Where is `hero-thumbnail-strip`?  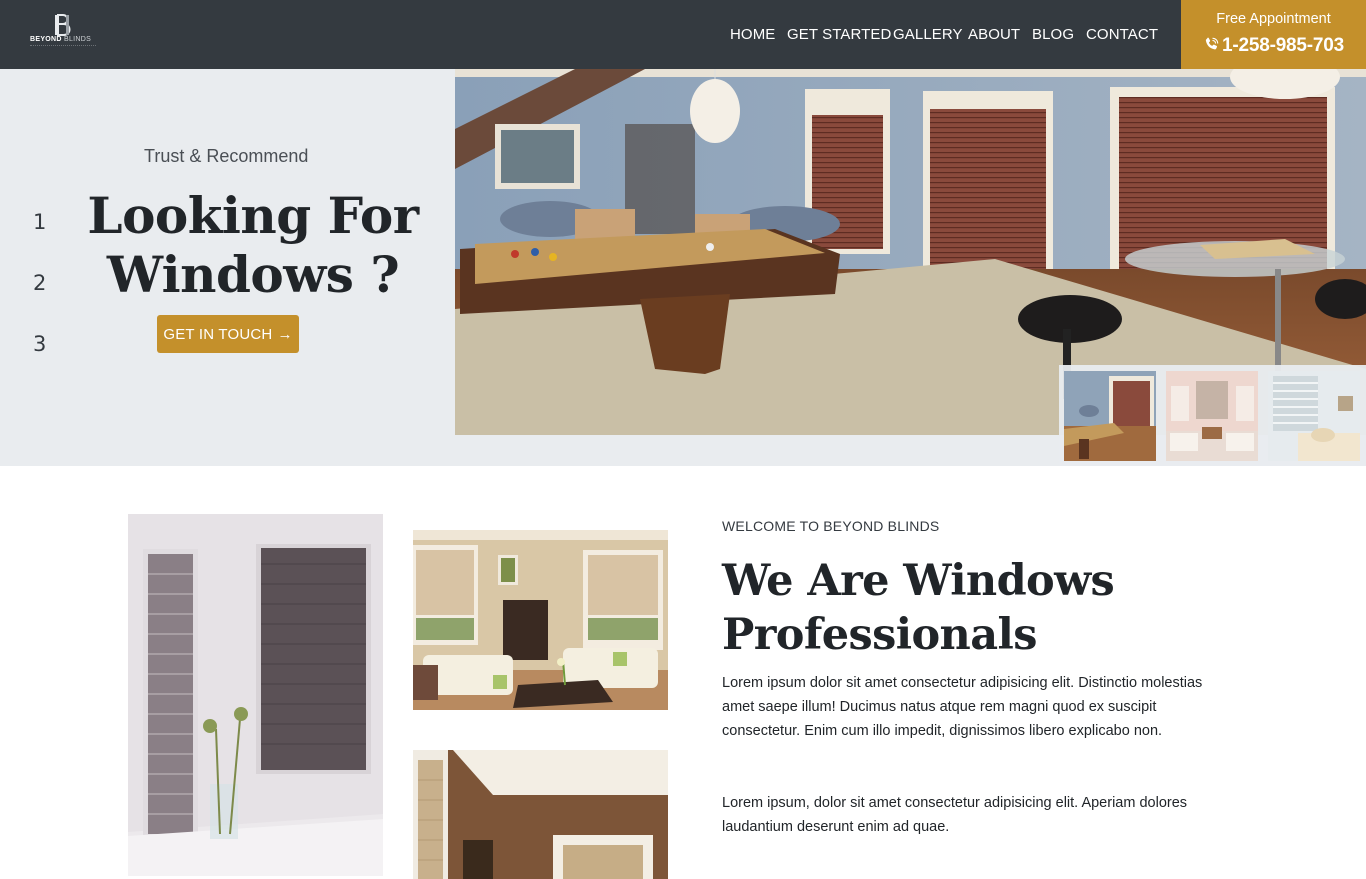 hero-thumbnail-strip is located at coordinates (1212, 415).